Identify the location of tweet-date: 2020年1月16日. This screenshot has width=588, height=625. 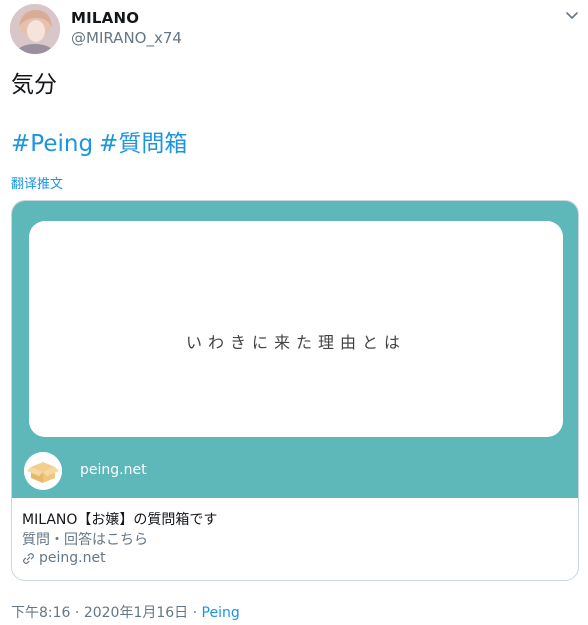
(136, 613).